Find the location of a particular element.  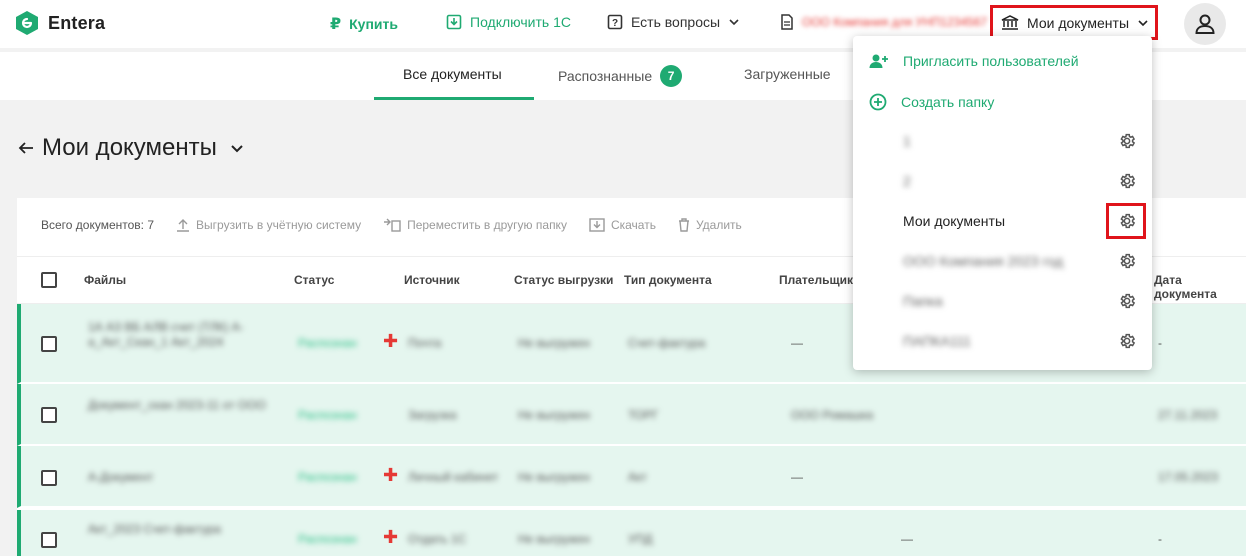

page-title: Мои документы is located at coordinates (131, 148).